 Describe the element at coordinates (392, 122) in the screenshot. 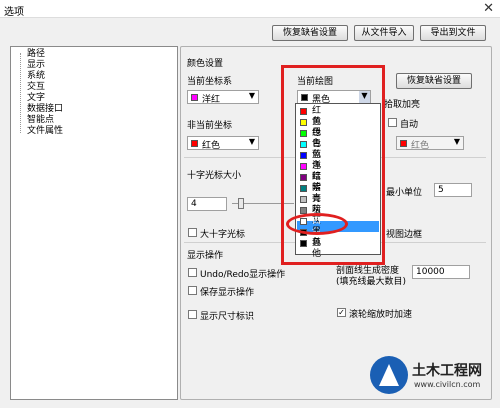

I see `auto-checkbox` at that location.